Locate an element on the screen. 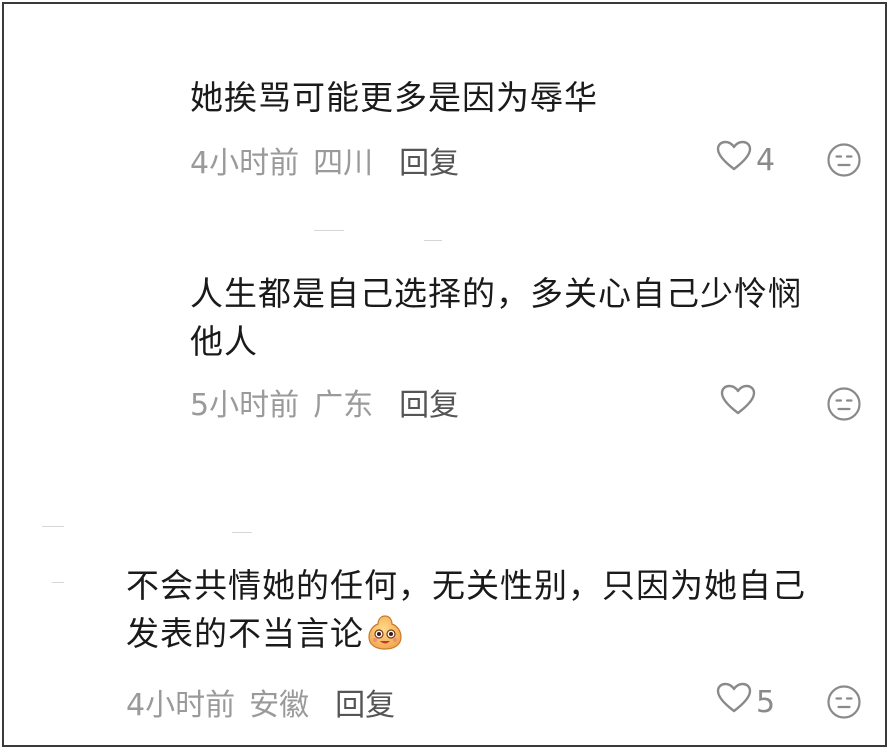 The height and width of the screenshot is (749, 889). comment-text: 不会共情她的任何，无关性别，只因为她自己 发表的不当言论 is located at coordinates (498, 610).